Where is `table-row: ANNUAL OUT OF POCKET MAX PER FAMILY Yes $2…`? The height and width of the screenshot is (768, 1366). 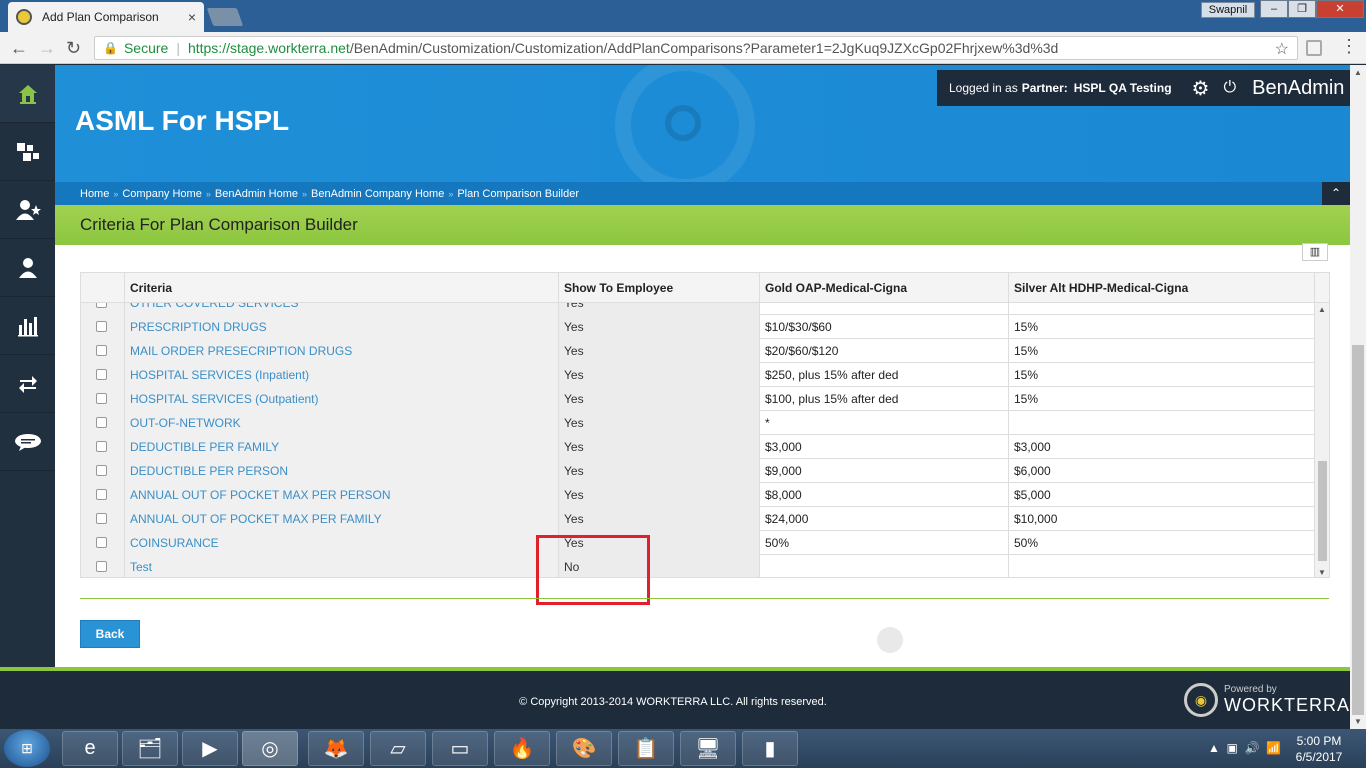
table-row: ANNUAL OUT OF POCKET MAX PER FAMILY Yes $2… is located at coordinates (698, 519).